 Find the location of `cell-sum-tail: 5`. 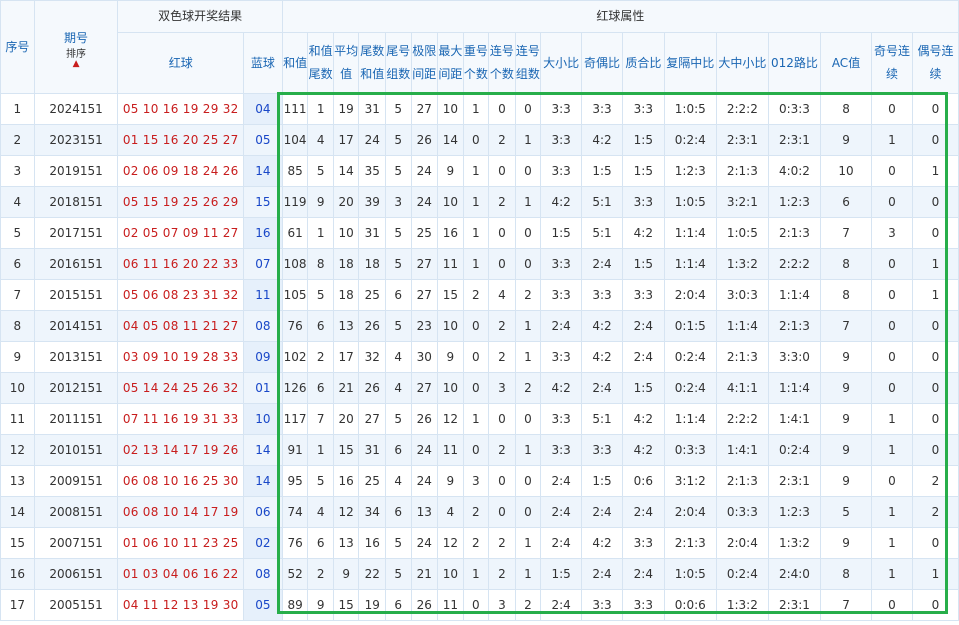

cell-sum-tail: 5 is located at coordinates (320, 295).